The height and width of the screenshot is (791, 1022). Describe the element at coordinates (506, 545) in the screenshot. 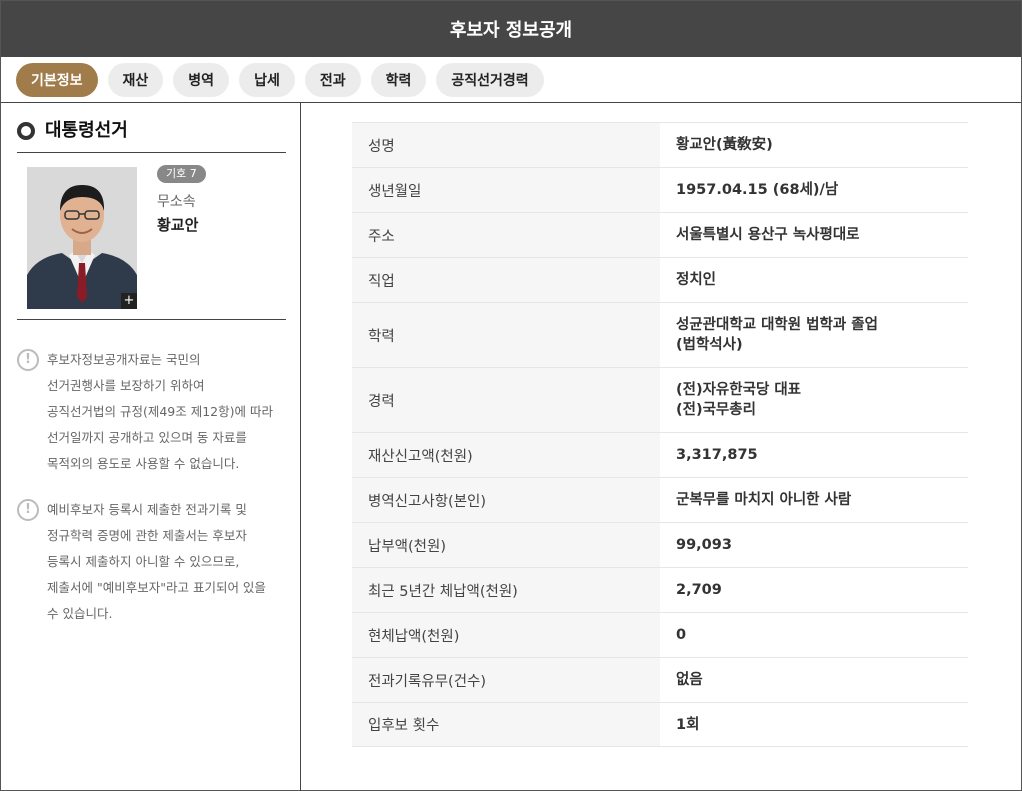

I see `row-label: 납부액(천원)` at that location.